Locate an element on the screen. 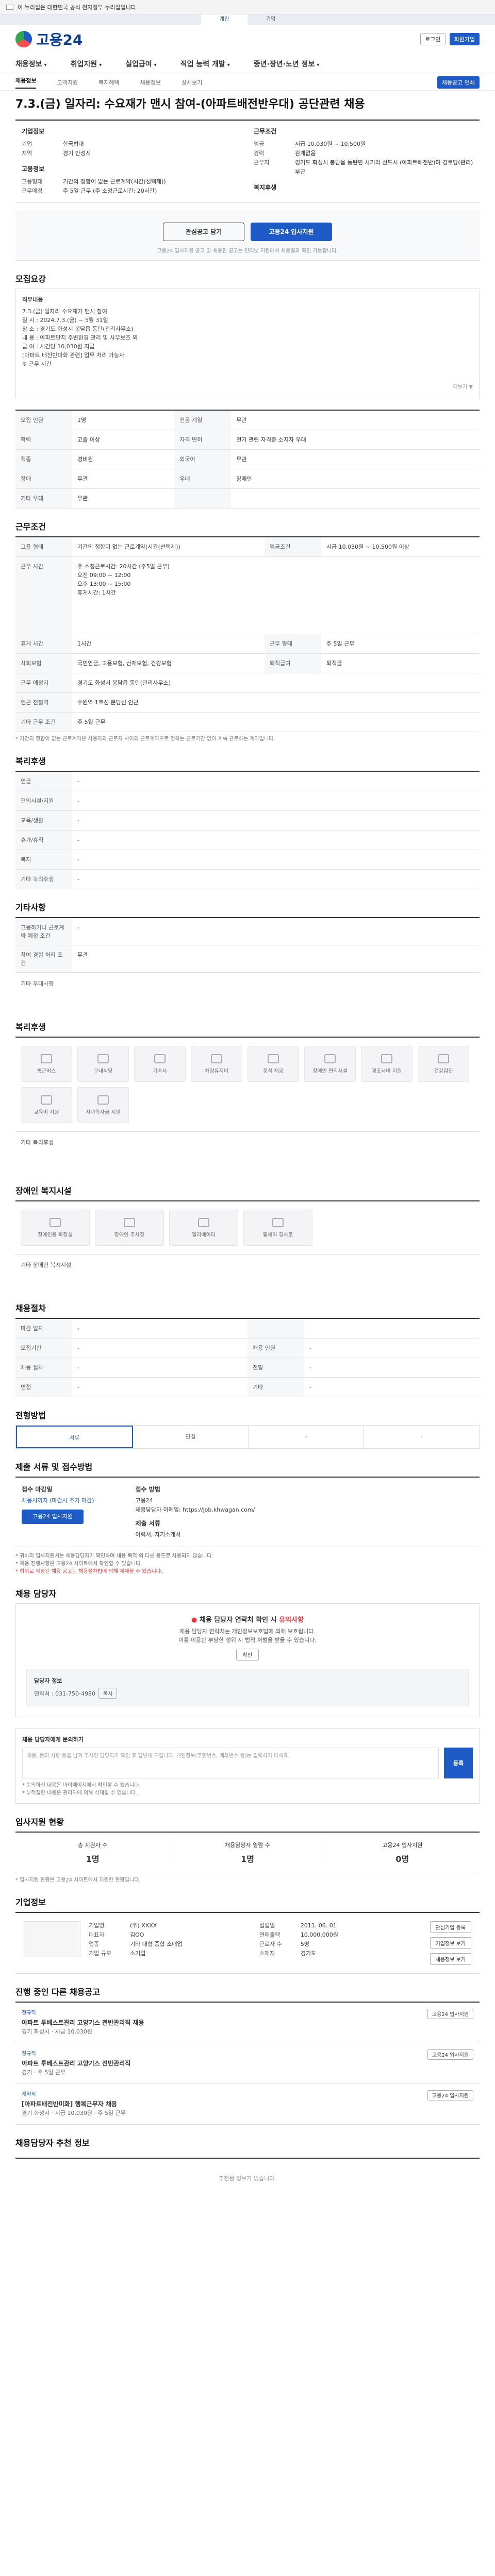  summary-heading: 기업정보 is located at coordinates (33, 131).